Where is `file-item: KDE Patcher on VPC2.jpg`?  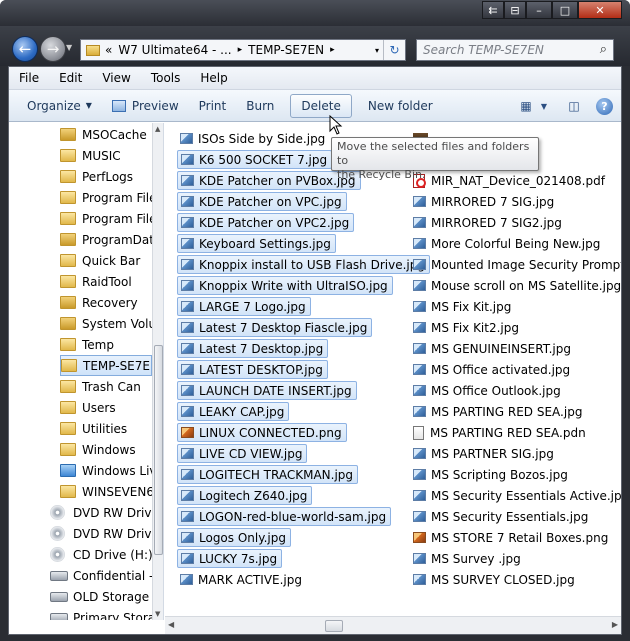 file-item: KDE Patcher on VPC2.jpg is located at coordinates (266, 222).